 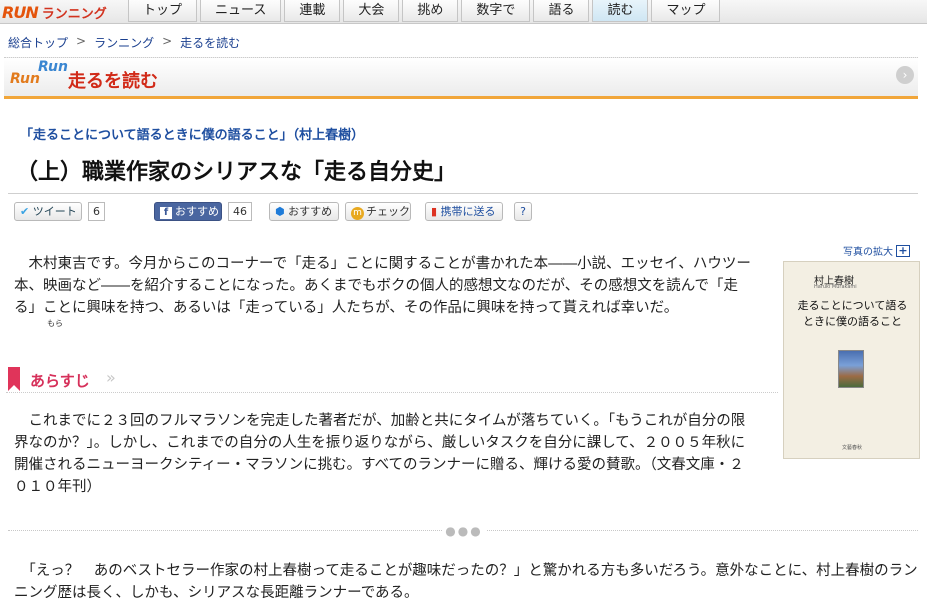 I want to click on breadcrumb: 総合トップ > ランニング > 走るを読む, so click(x=124, y=42).